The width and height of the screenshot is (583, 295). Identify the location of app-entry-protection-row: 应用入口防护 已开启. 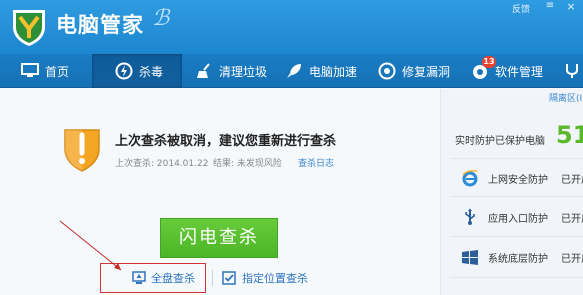
(521, 217).